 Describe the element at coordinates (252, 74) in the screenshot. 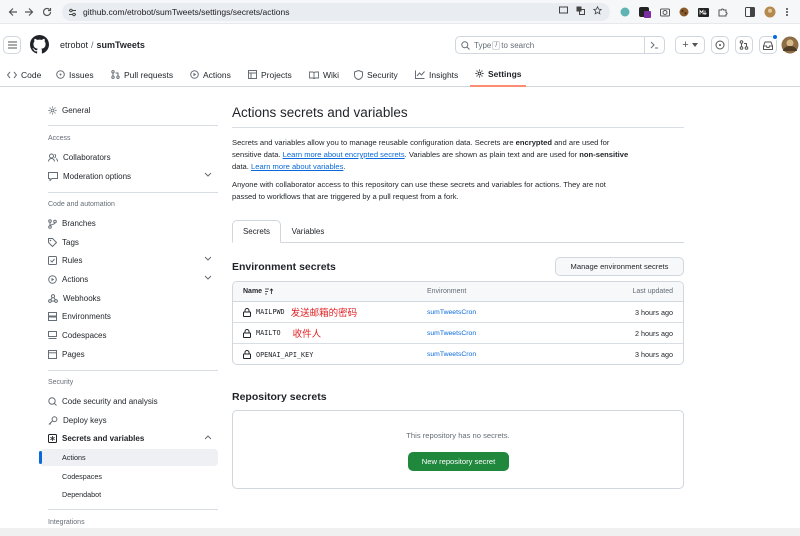

I see `table-icon` at that location.